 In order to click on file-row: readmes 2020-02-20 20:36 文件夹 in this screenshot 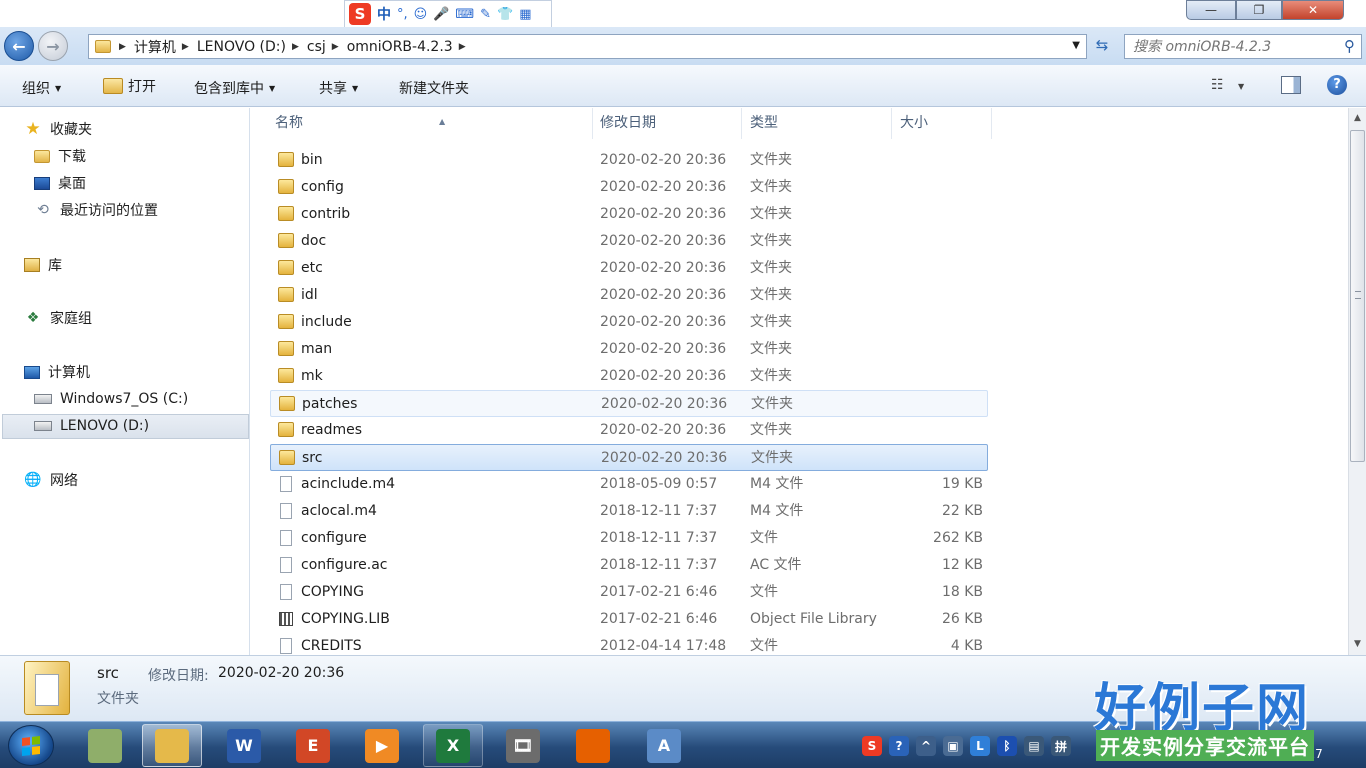, I will do `click(629, 430)`.